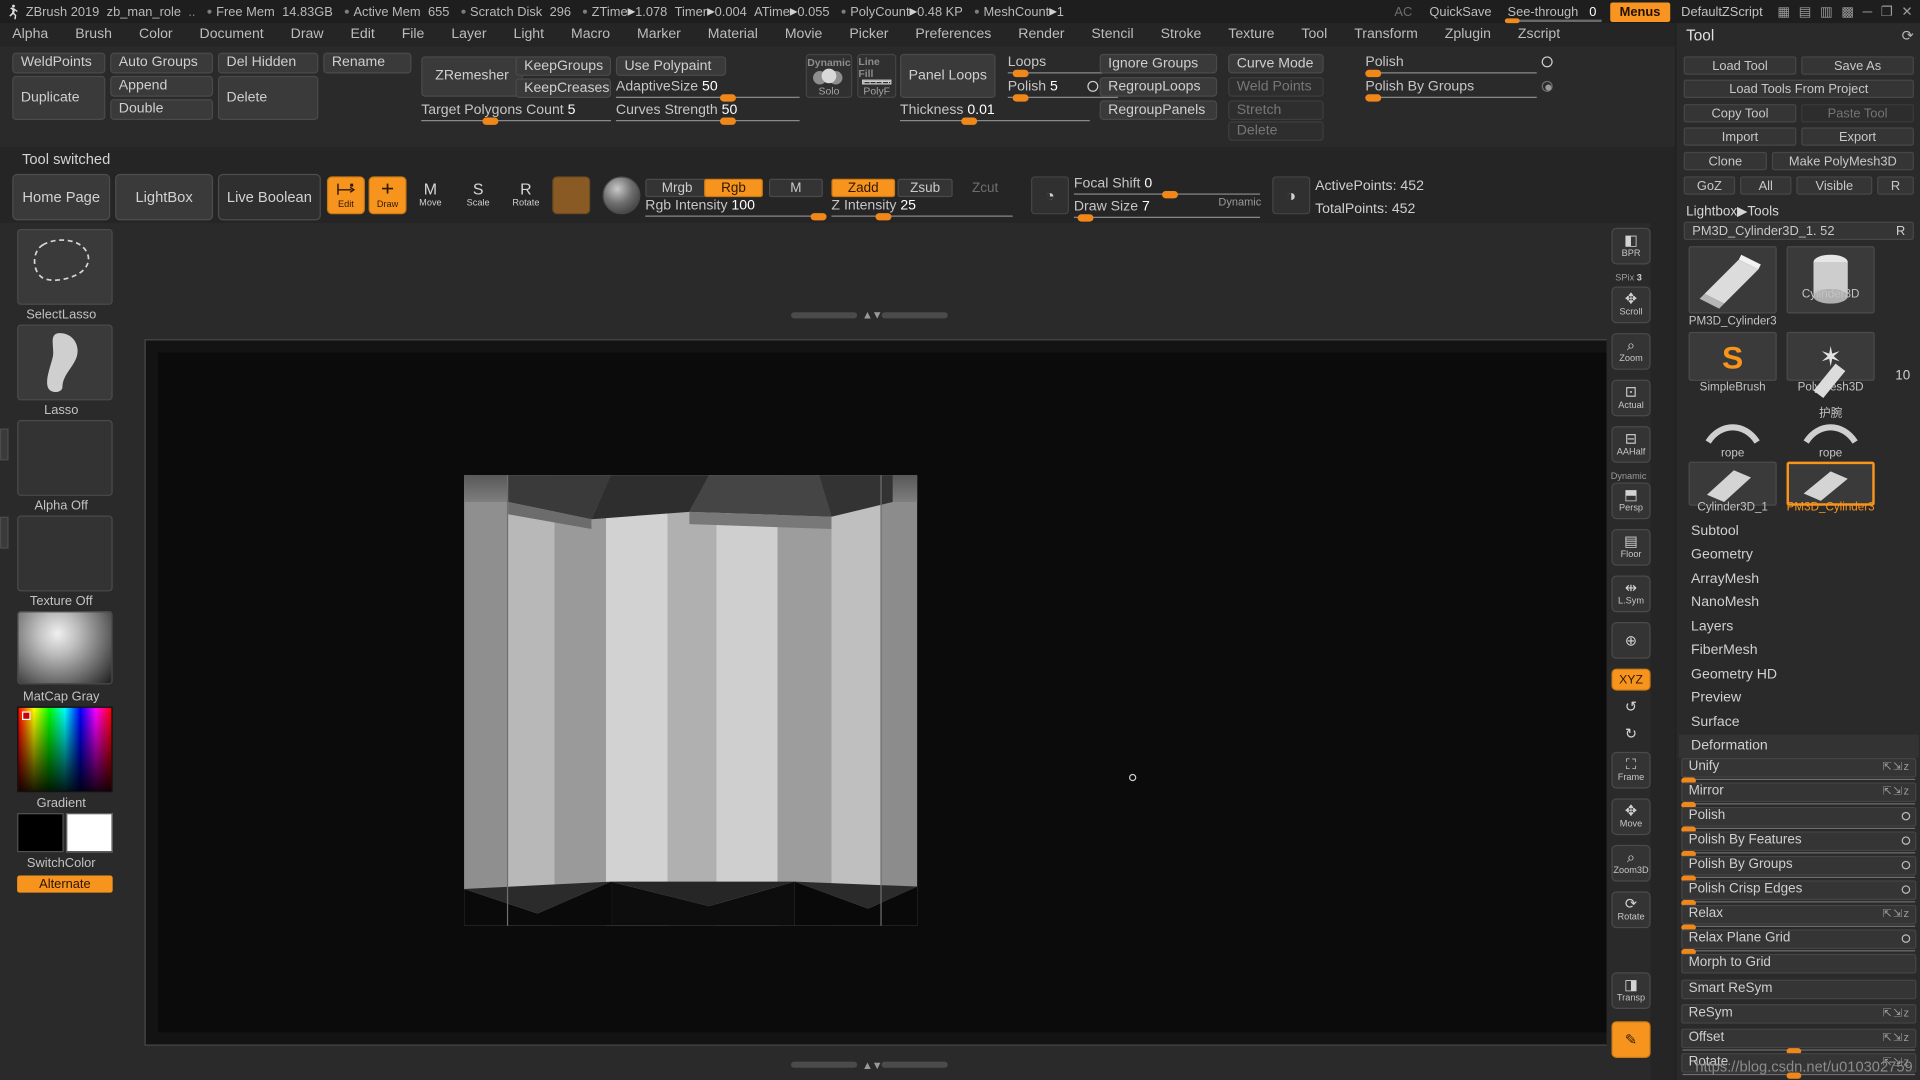 This screenshot has height=1080, width=1920. Describe the element at coordinates (1842, 161) in the screenshot. I see `make-polymesh3d-button: Make PolyMesh3D` at that location.